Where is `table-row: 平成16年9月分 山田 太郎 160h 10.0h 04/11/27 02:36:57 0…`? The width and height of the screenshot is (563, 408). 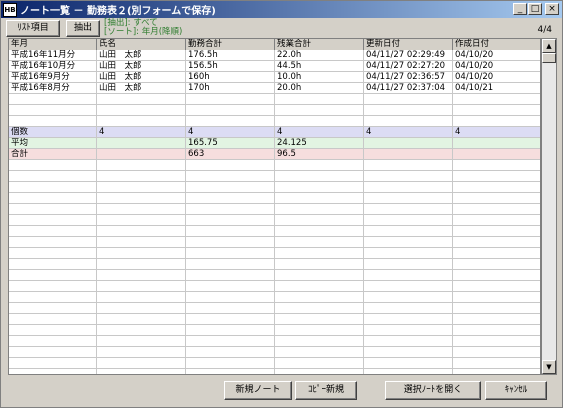 table-row: 平成16年9月分 山田 太郎 160h 10.0h 04/11/27 02:36:57 0… is located at coordinates (274, 77).